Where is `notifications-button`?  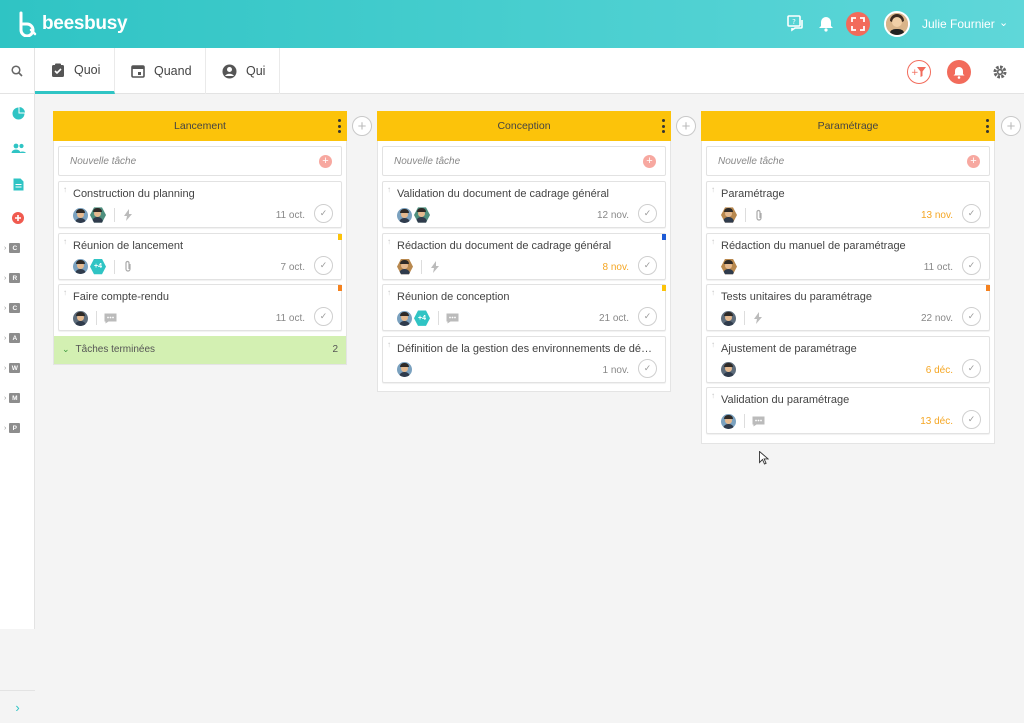
notifications-button is located at coordinates (959, 72).